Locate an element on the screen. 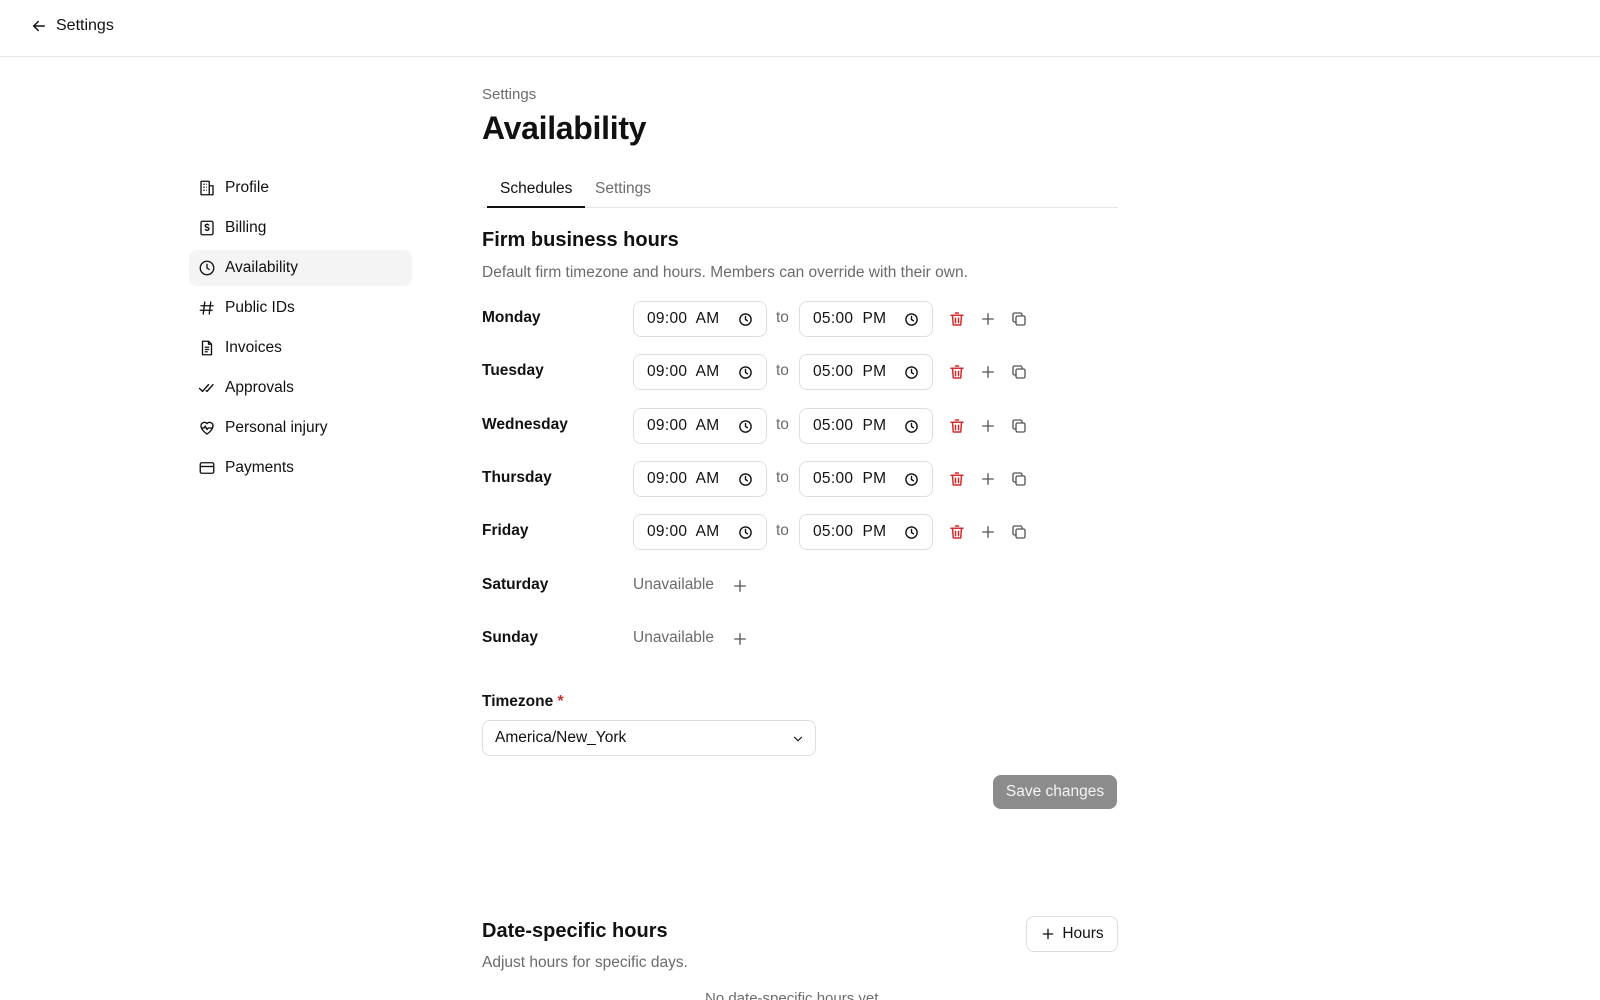  sidebar-item-approvals: Approvals is located at coordinates (300, 388).